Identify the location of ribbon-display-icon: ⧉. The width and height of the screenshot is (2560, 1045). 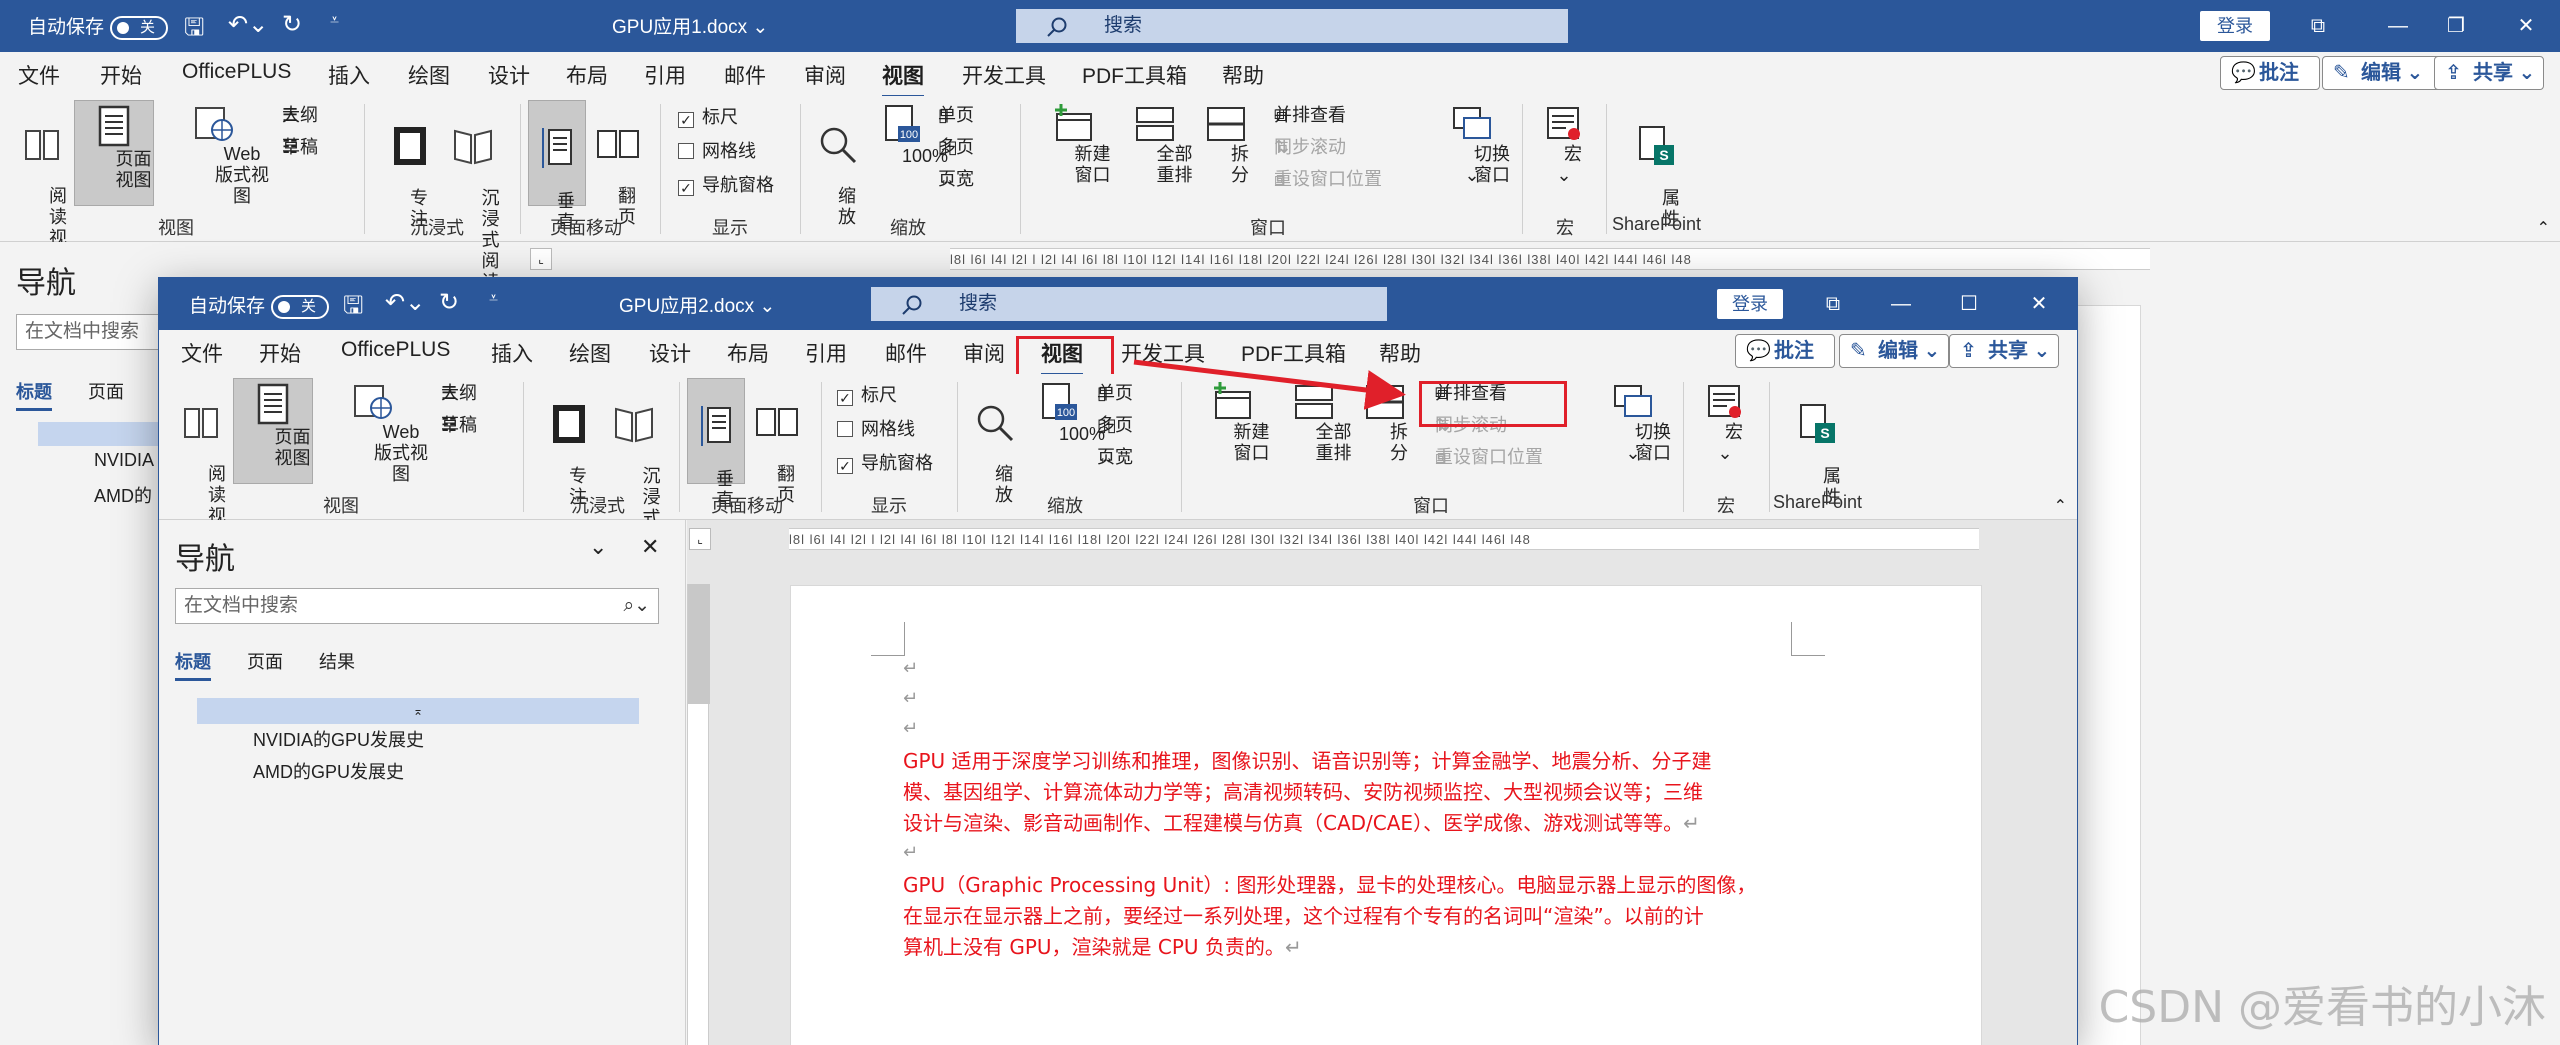
(2318, 26).